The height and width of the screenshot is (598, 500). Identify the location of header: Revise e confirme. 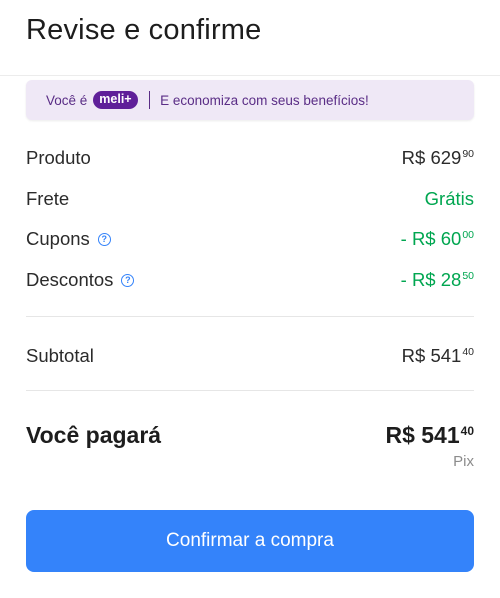
(250, 38).